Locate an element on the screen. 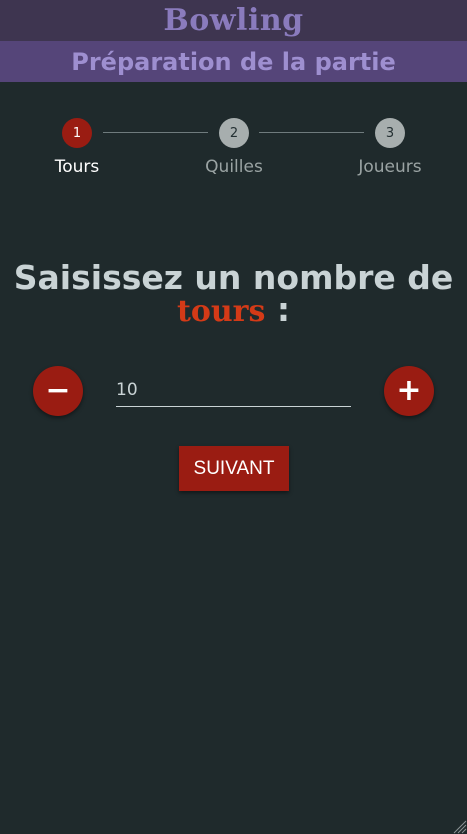 The height and width of the screenshot is (834, 467). prompt-colon: : is located at coordinates (278, 309).